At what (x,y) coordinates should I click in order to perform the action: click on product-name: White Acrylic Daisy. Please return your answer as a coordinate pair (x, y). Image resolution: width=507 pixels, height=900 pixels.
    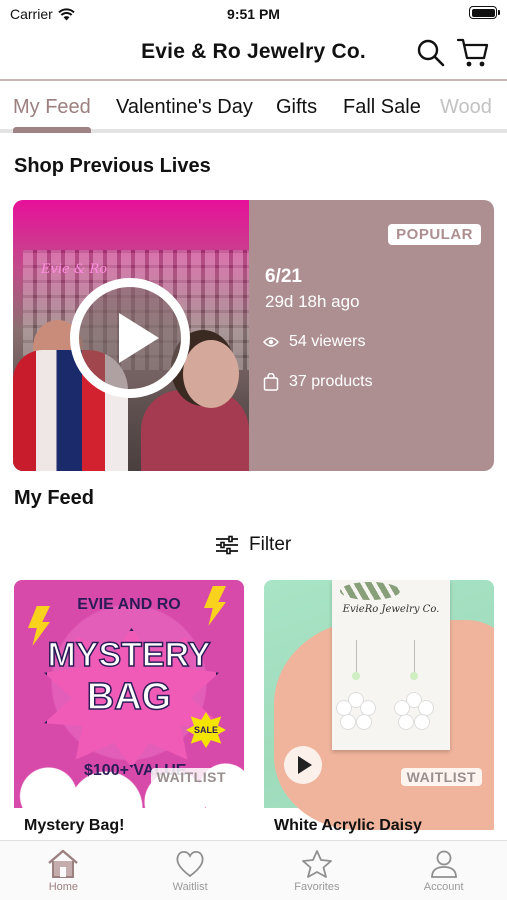
    Looking at the image, I should click on (348, 825).